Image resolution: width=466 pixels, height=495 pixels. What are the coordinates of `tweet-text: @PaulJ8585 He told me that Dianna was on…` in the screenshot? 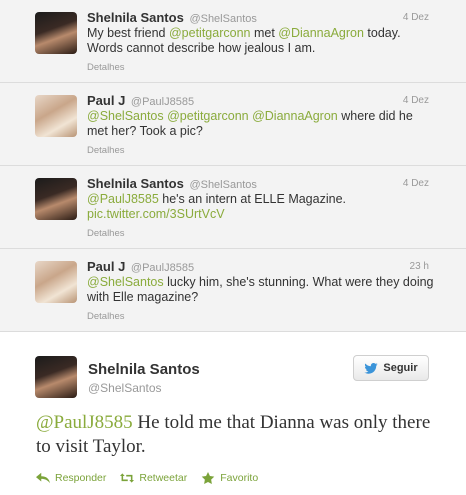 It's located at (236, 435).